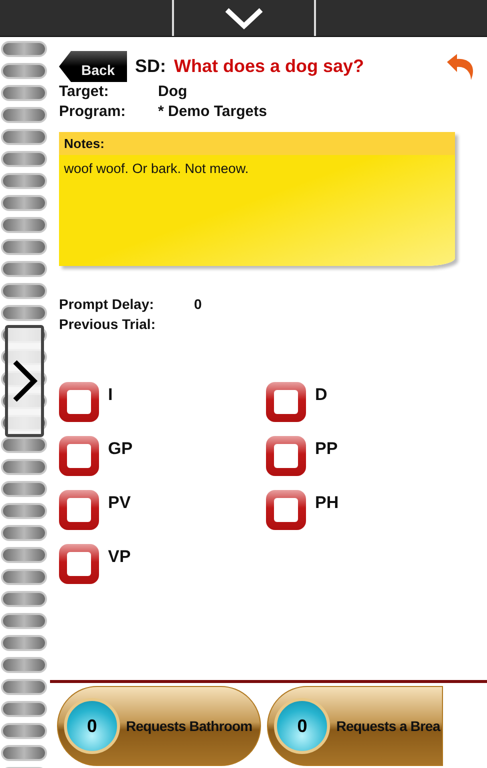 Image resolution: width=487 pixels, height=768 pixels. What do you see at coordinates (244, 18) in the screenshot?
I see `chevron-down-icon` at bounding box center [244, 18].